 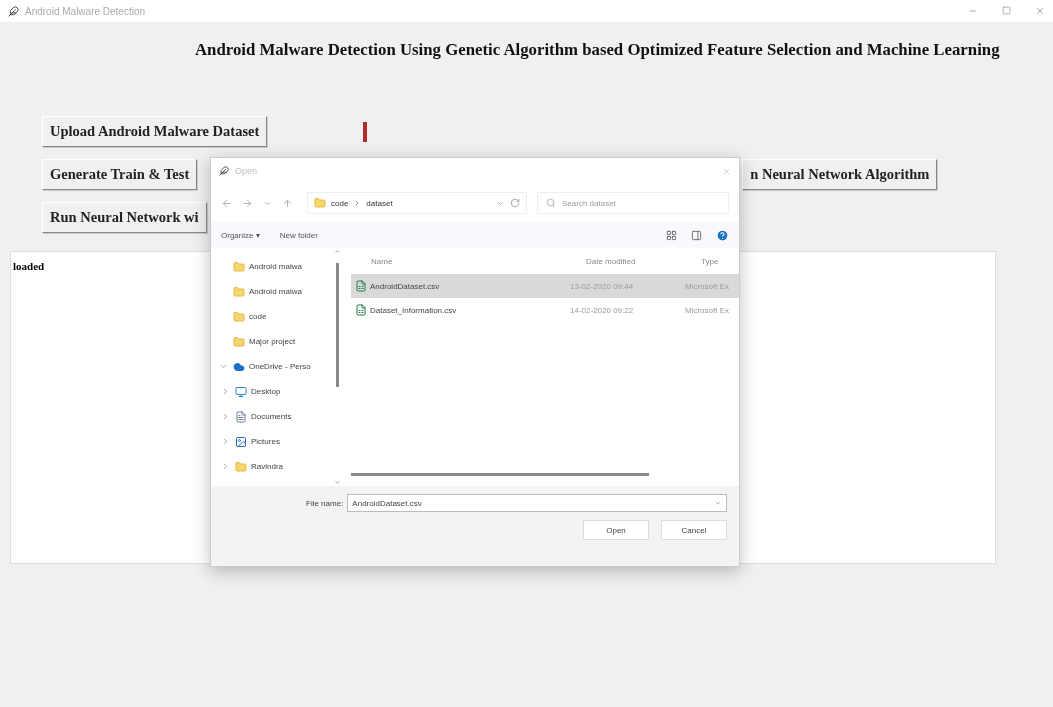 What do you see at coordinates (266, 391) in the screenshot?
I see `nav-item: Desktop` at bounding box center [266, 391].